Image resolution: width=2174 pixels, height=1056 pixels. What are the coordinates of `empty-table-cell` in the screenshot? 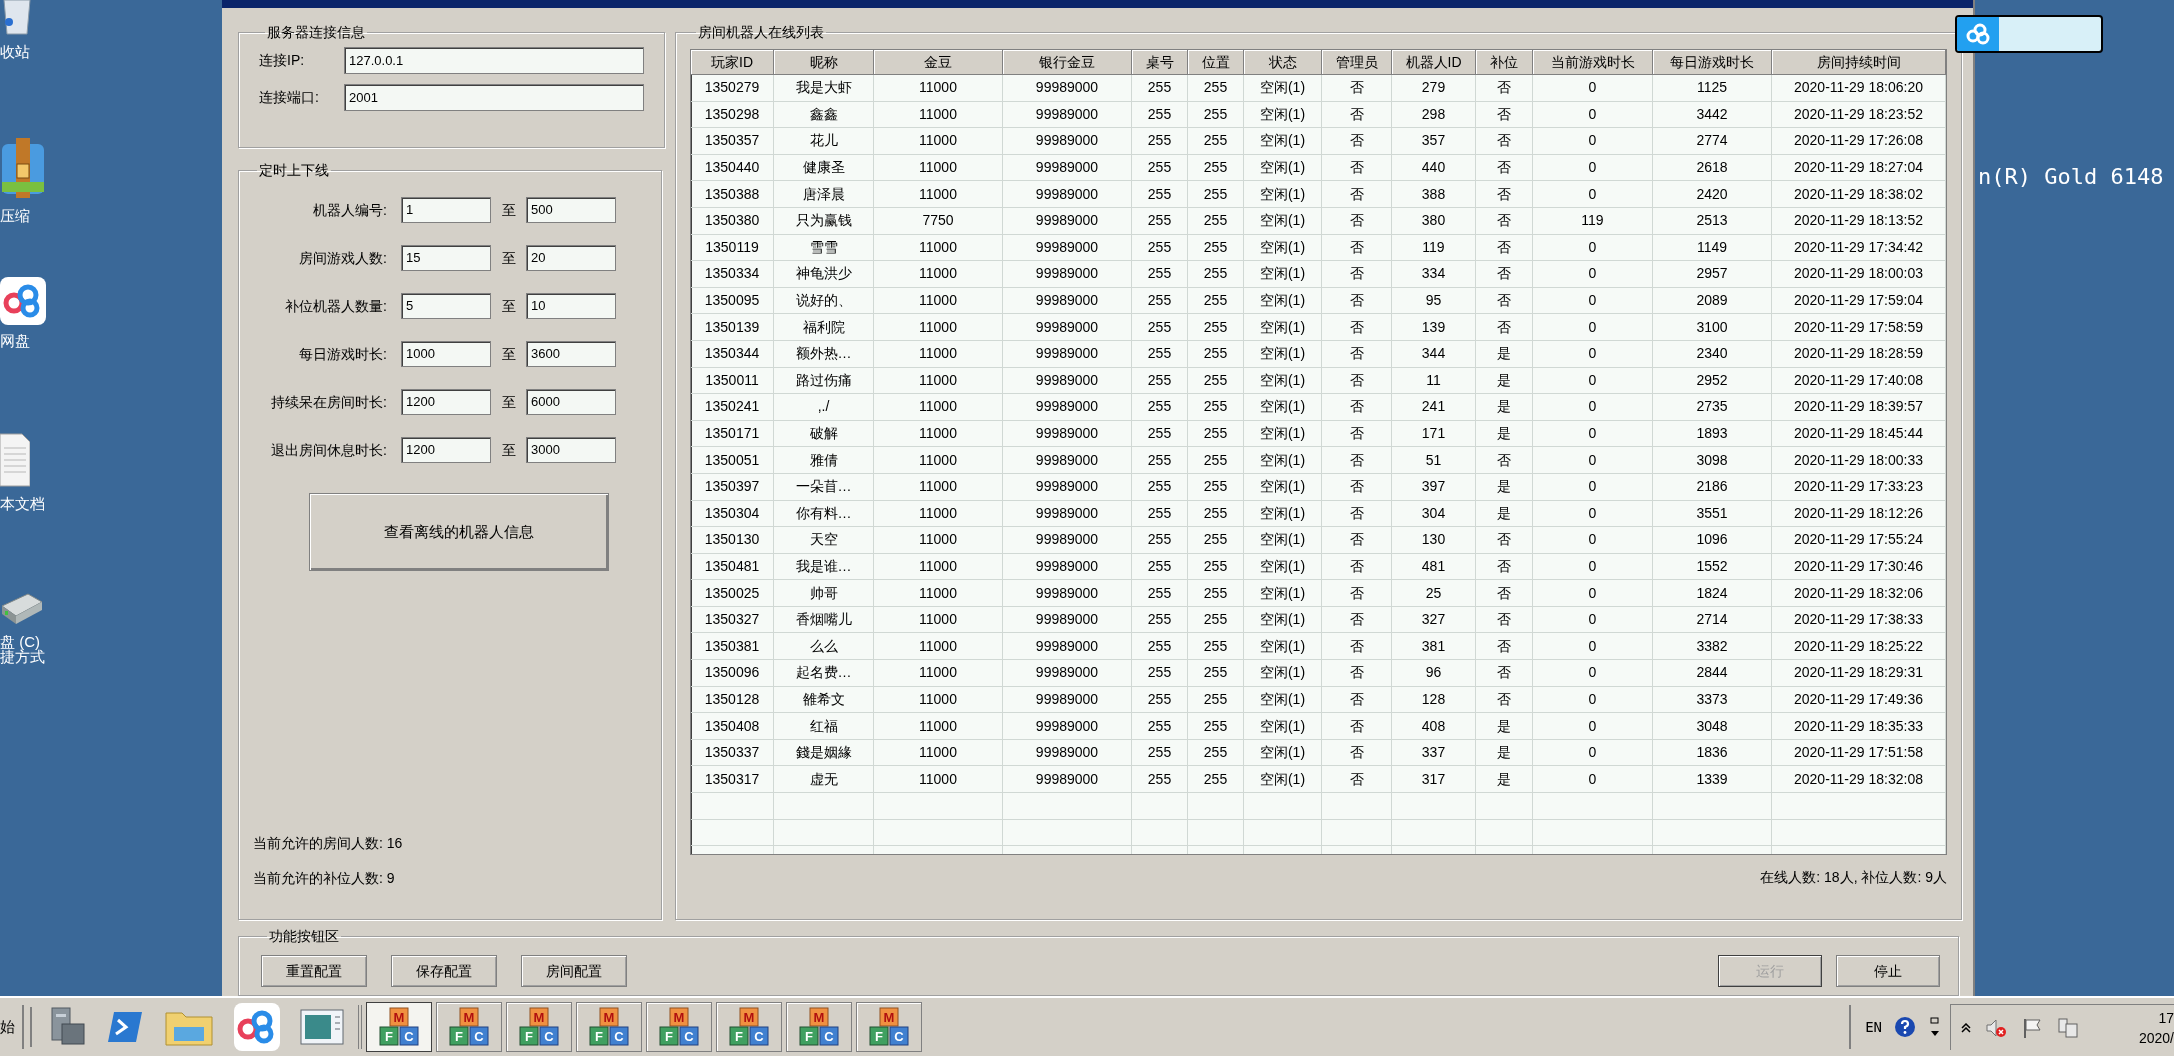 It's located at (1160, 833).